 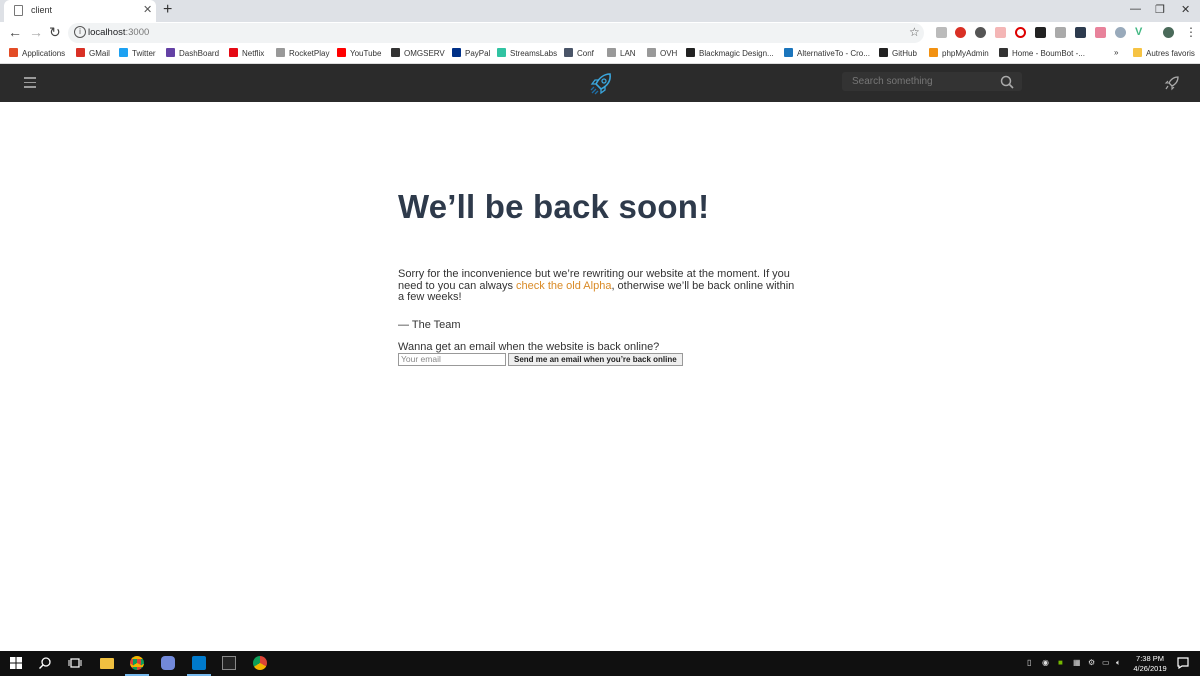 I want to click on bookmark-item: Netflix, so click(x=246, y=53).